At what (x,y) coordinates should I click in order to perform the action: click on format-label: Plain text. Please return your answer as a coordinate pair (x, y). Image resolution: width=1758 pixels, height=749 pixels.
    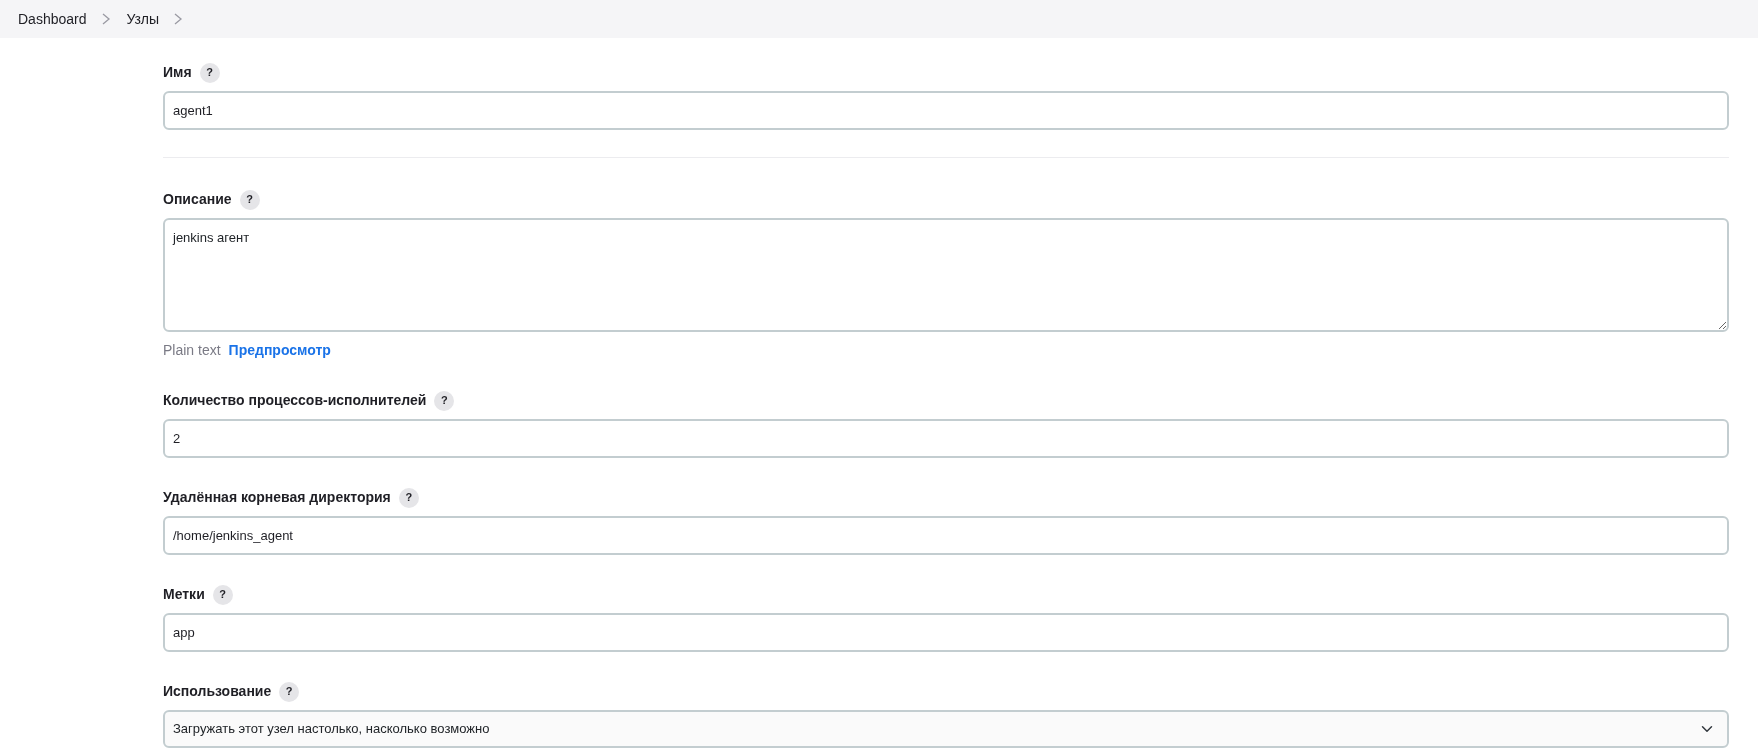
    Looking at the image, I should click on (192, 350).